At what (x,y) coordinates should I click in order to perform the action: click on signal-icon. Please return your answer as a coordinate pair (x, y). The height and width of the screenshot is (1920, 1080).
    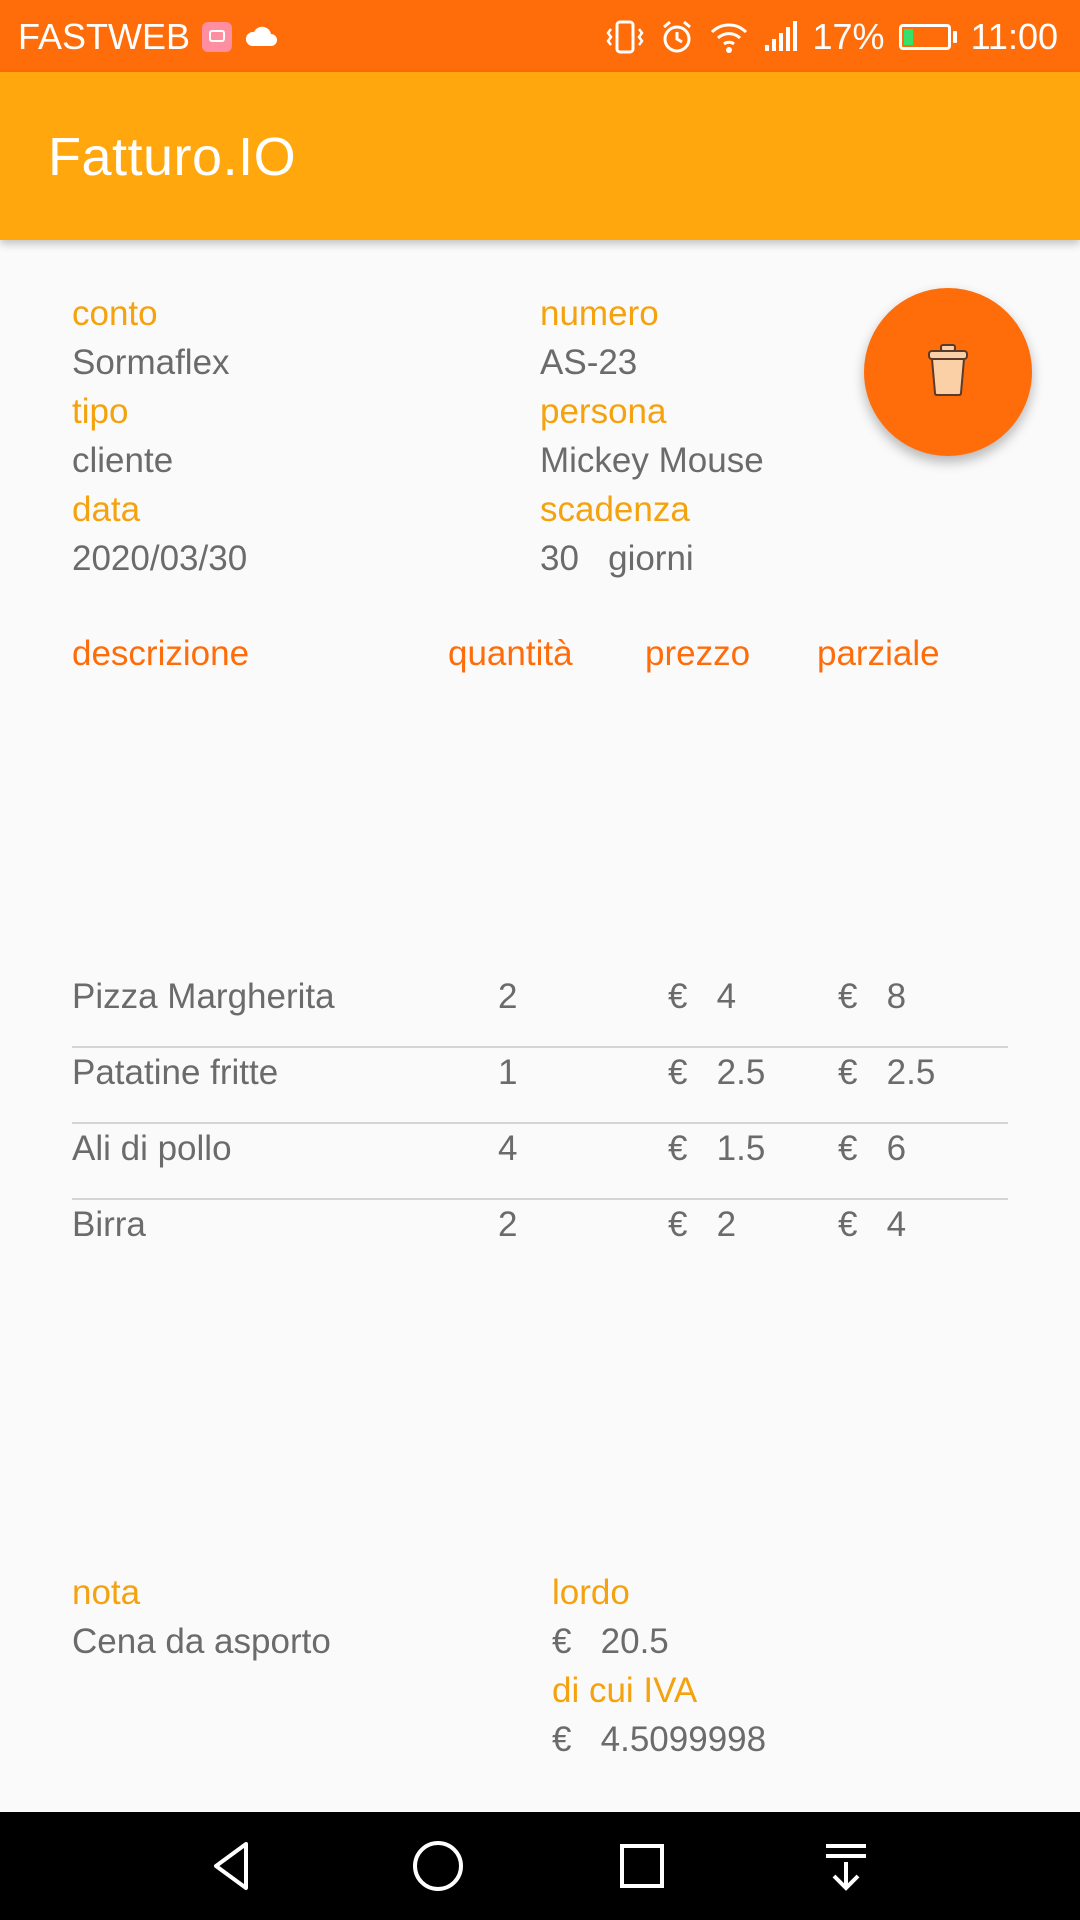
    Looking at the image, I should click on (781, 37).